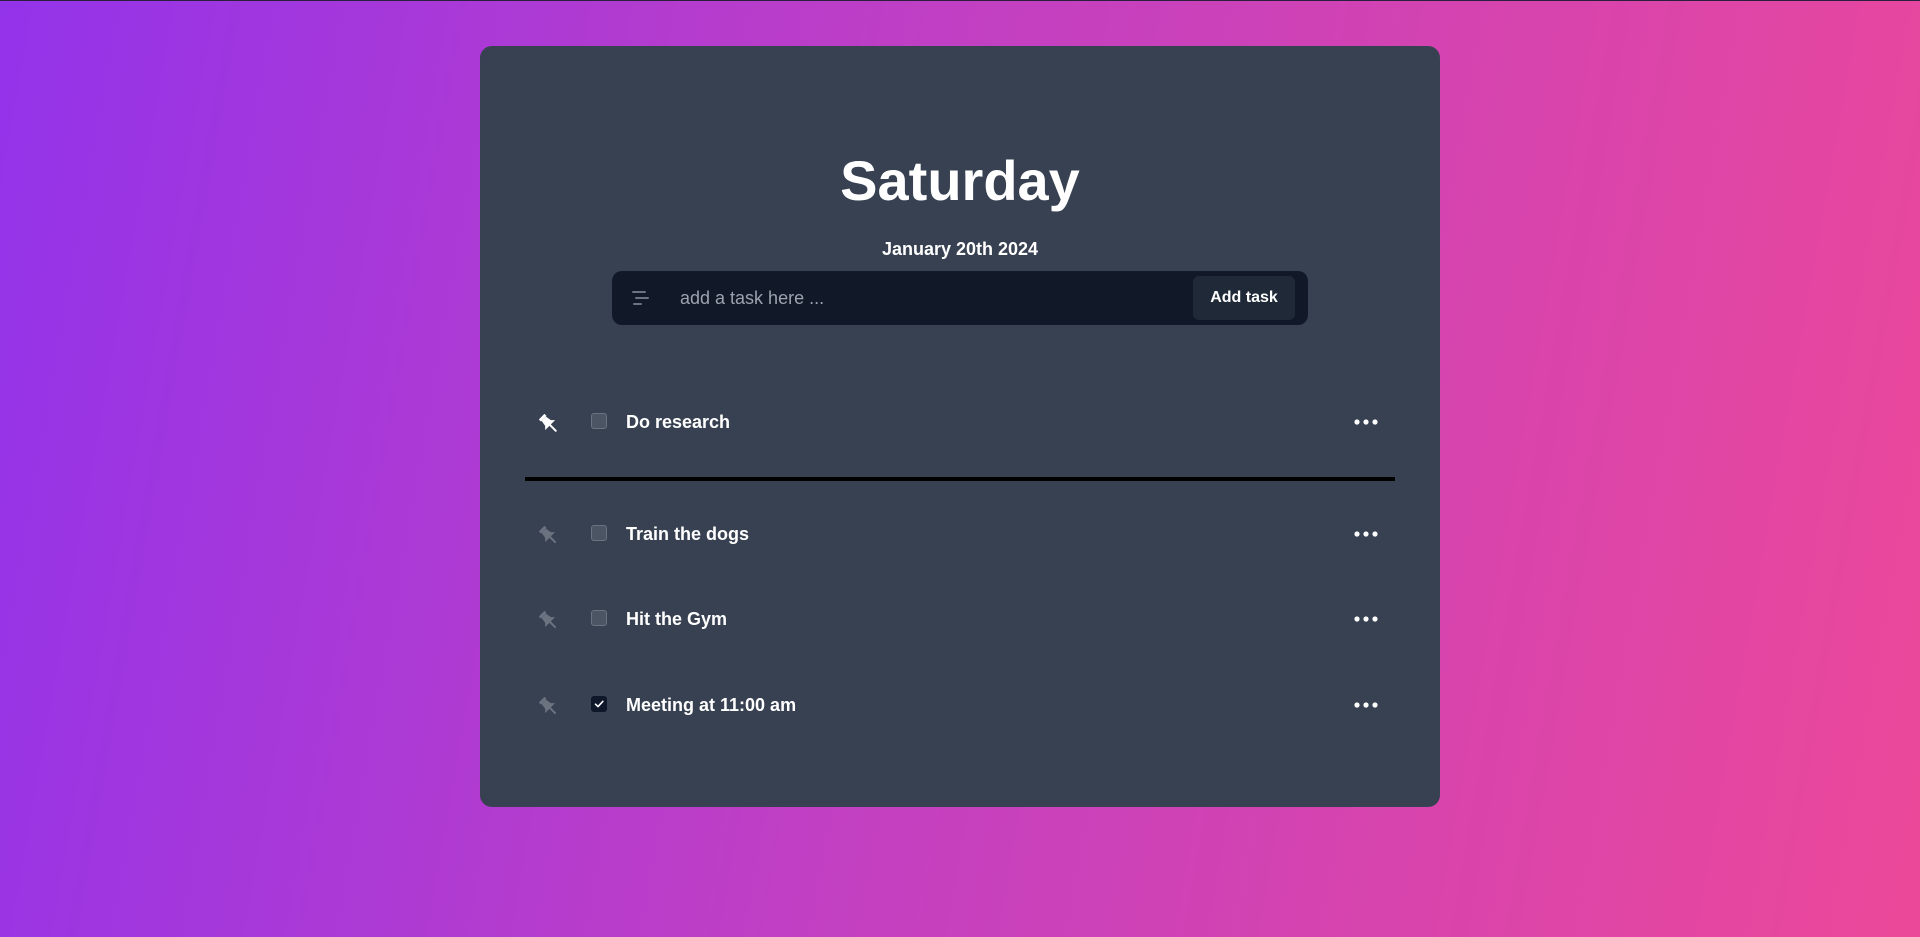 This screenshot has width=1920, height=937. Describe the element at coordinates (960, 479) in the screenshot. I see `pinned-divider` at that location.